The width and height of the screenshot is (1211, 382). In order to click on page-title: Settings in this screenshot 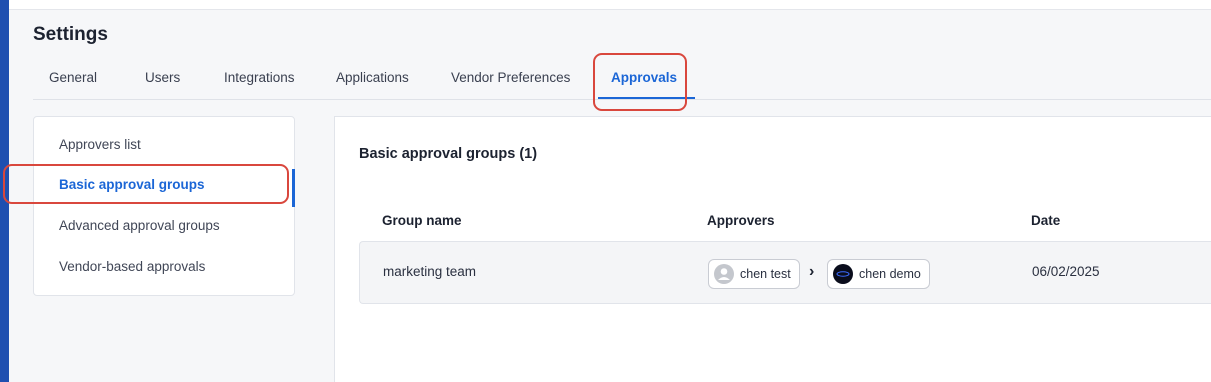, I will do `click(70, 34)`.